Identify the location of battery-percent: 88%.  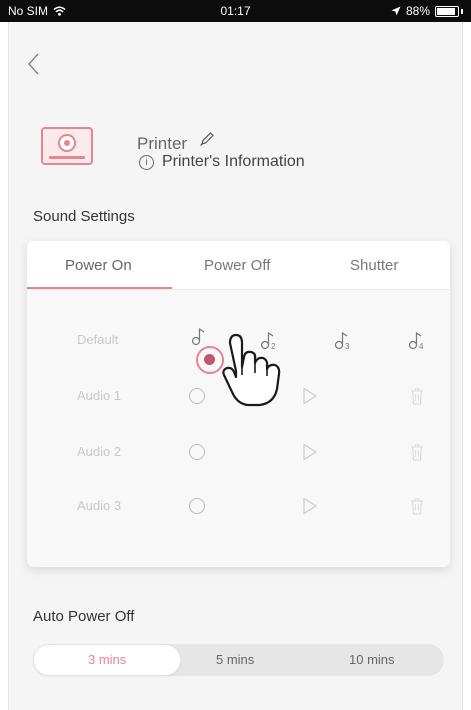
(417, 11).